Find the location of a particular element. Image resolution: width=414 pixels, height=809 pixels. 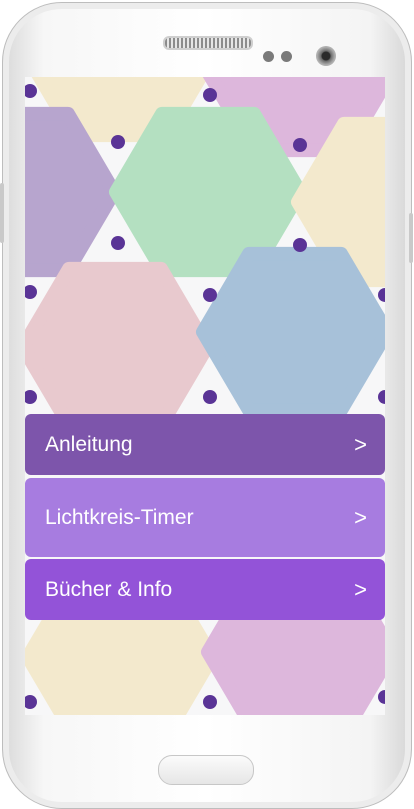

home-button is located at coordinates (206, 770).